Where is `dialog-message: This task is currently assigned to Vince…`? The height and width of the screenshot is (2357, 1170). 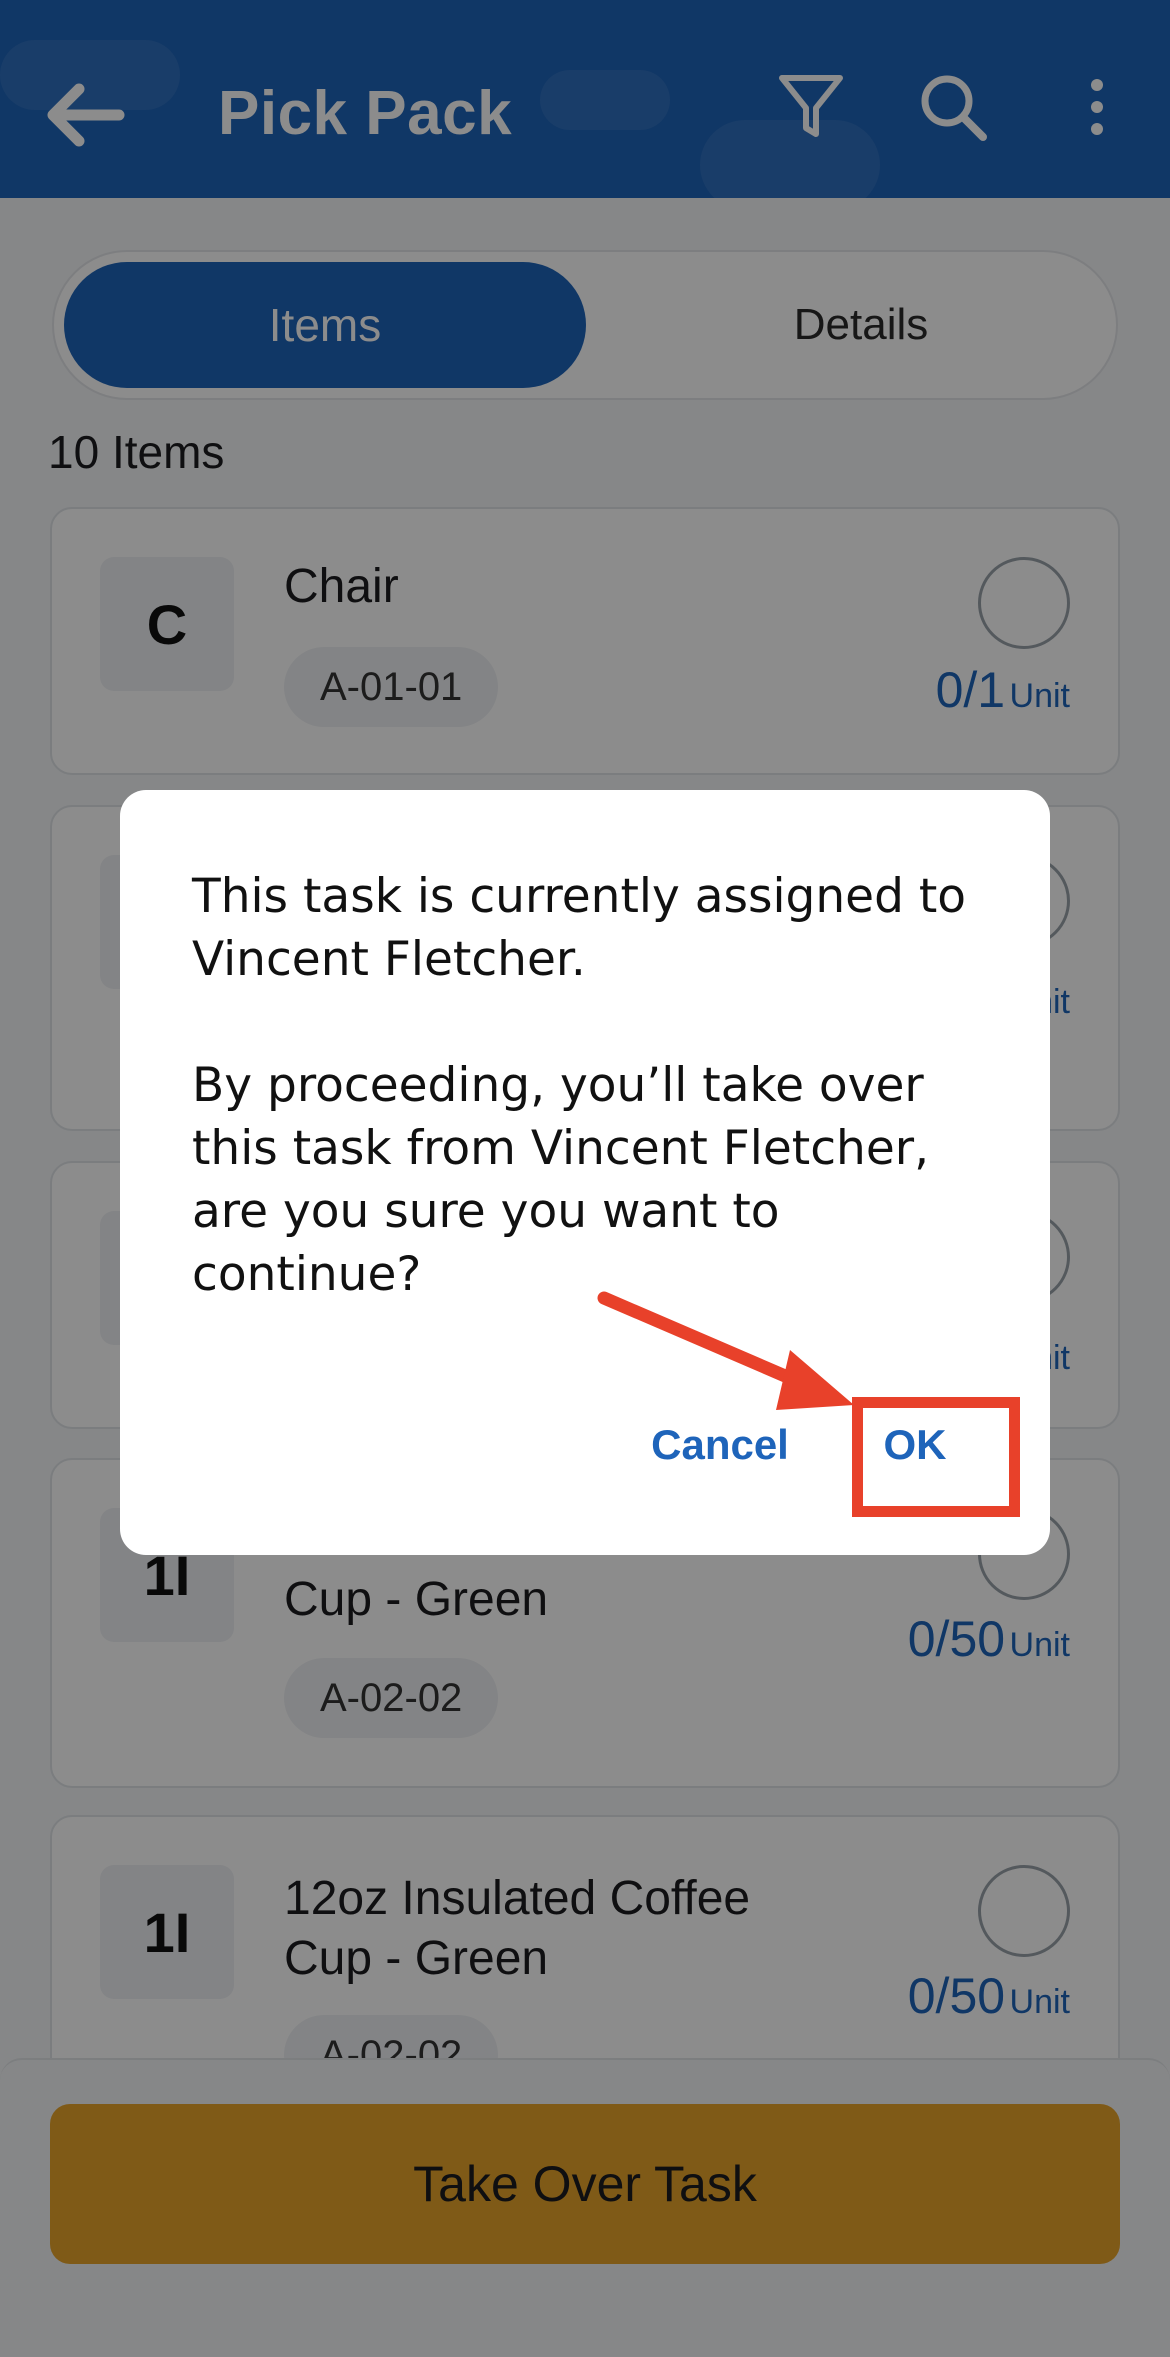 dialog-message: This task is currently assigned to Vince… is located at coordinates (592, 1085).